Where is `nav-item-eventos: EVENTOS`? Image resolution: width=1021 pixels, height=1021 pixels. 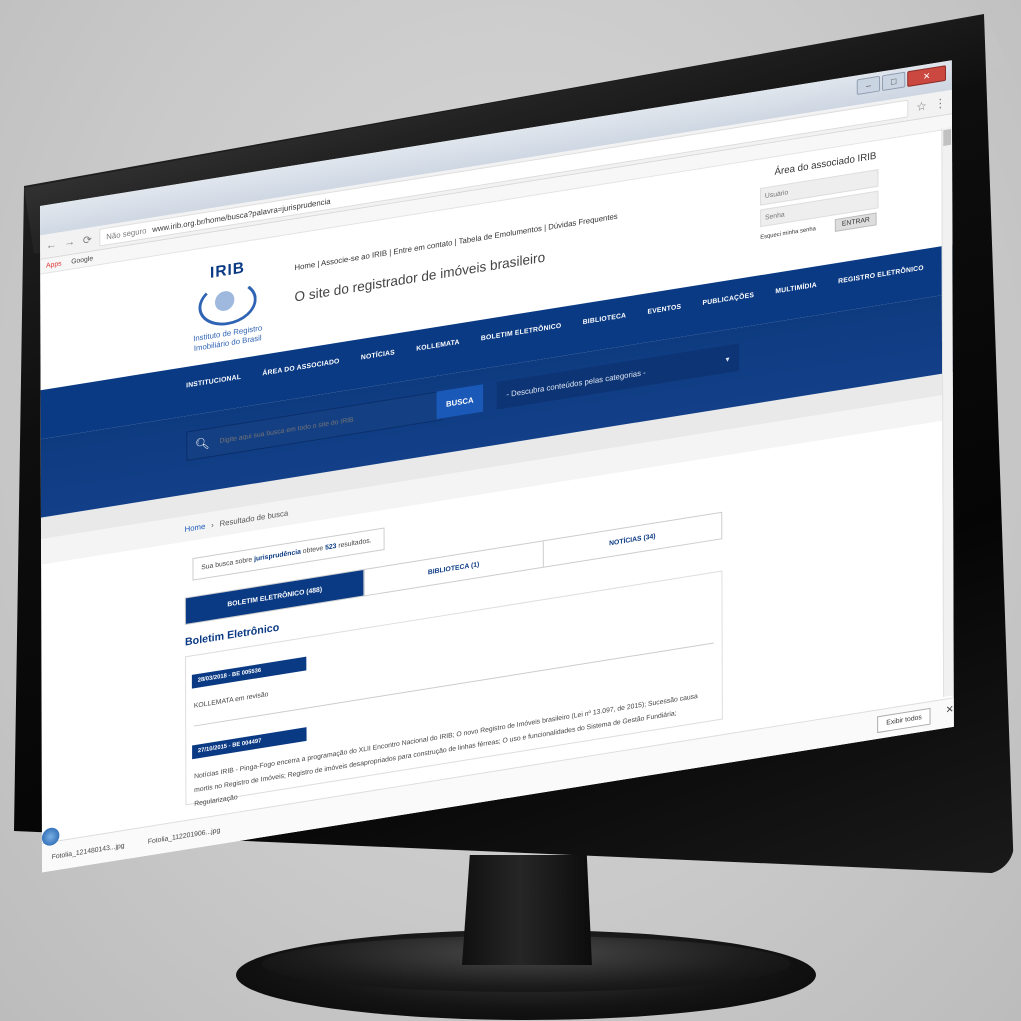 nav-item-eventos: EVENTOS is located at coordinates (664, 310).